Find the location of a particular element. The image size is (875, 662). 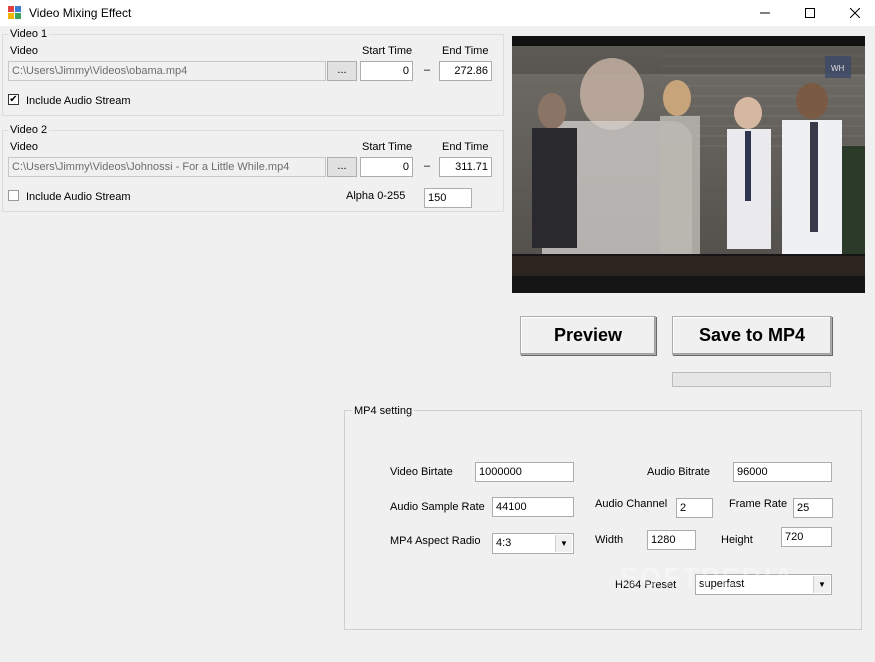

video1-path-input: C:\Users\Jimmy\Videos\obama.mp4 is located at coordinates (167, 71).